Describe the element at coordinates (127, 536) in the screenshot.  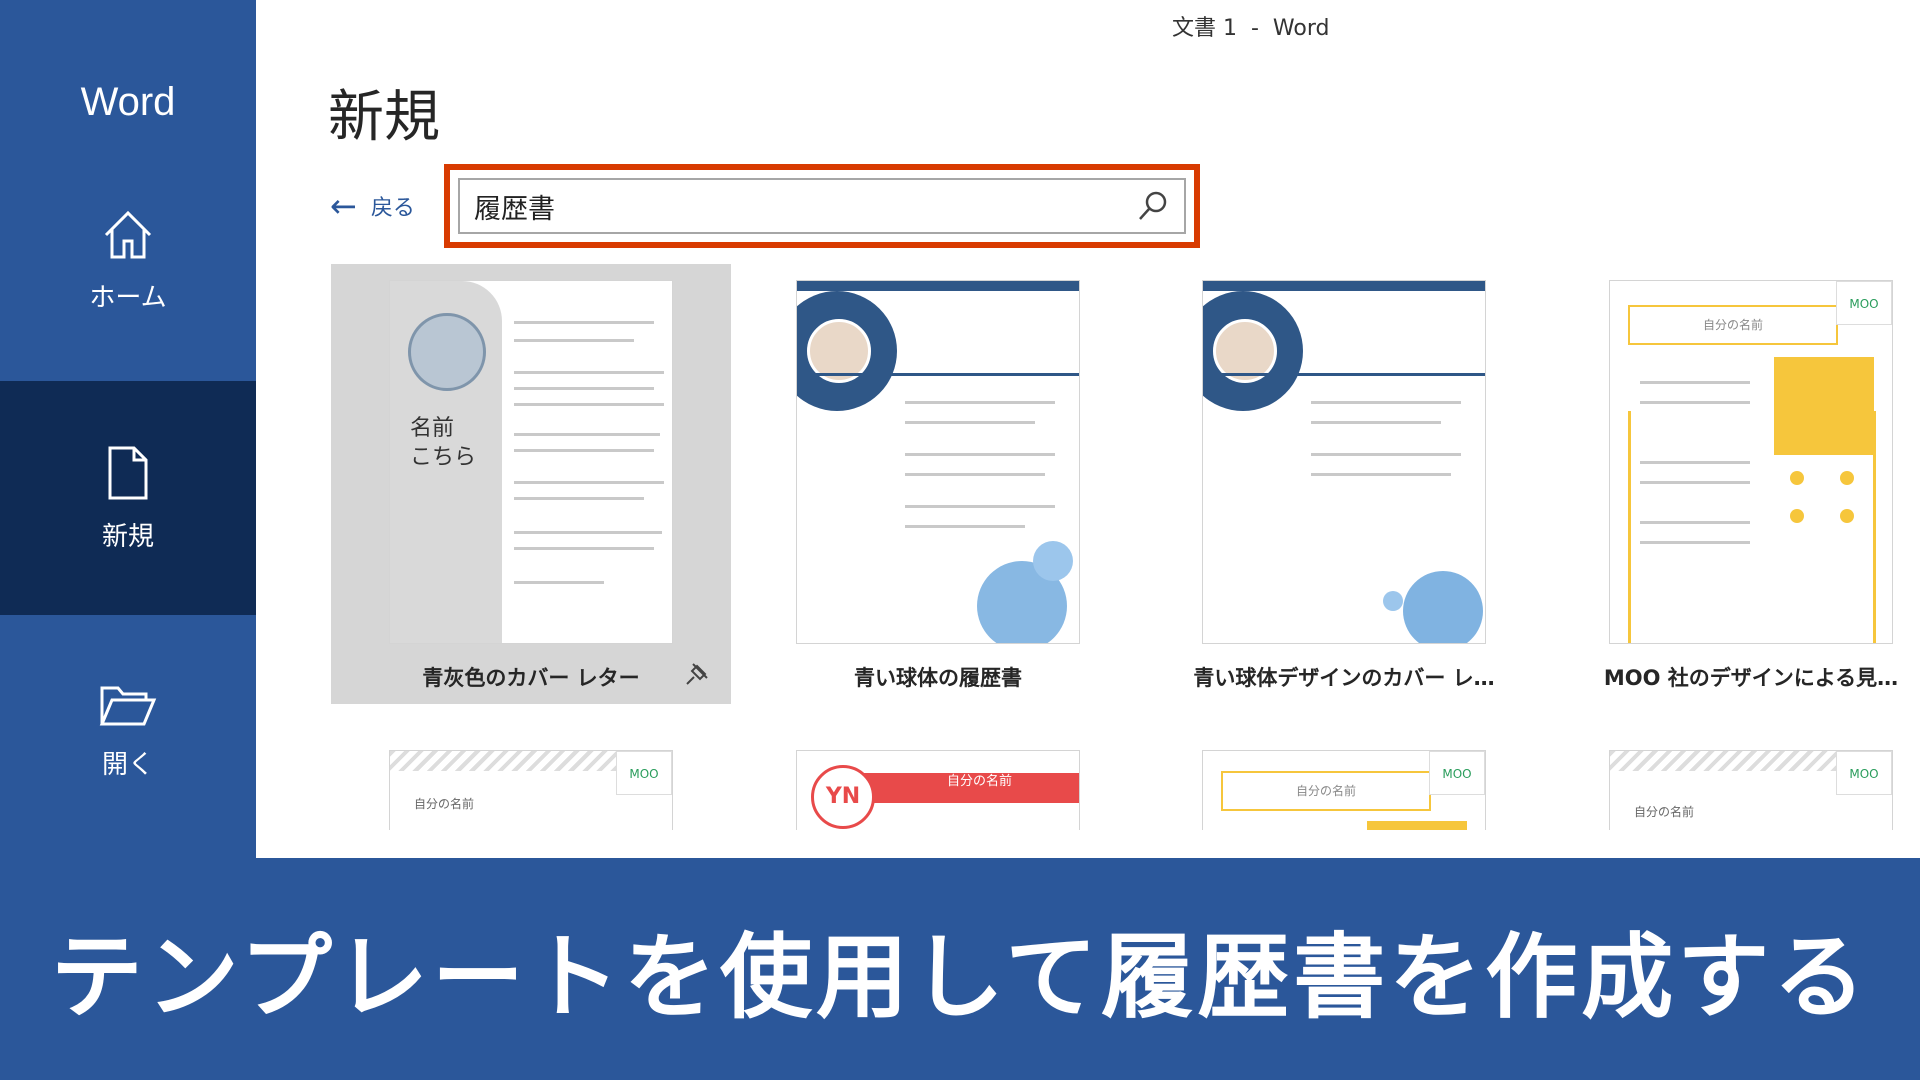
I see `sidebar-item-label: 新規` at that location.